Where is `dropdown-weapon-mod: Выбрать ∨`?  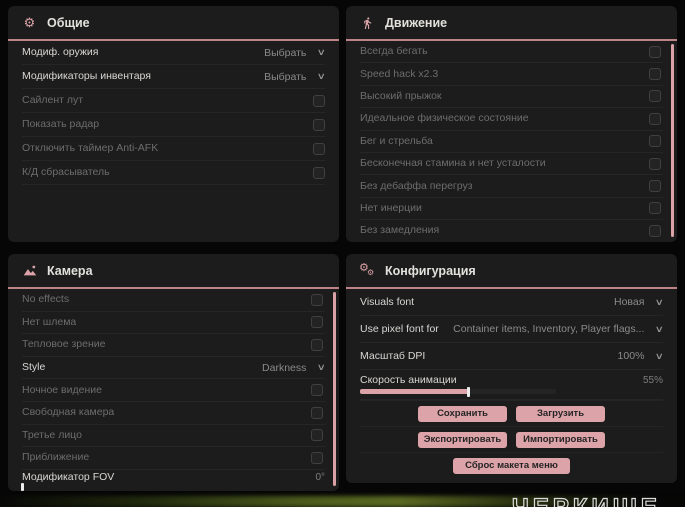
dropdown-weapon-mod: Выбрать ∨ is located at coordinates (295, 53).